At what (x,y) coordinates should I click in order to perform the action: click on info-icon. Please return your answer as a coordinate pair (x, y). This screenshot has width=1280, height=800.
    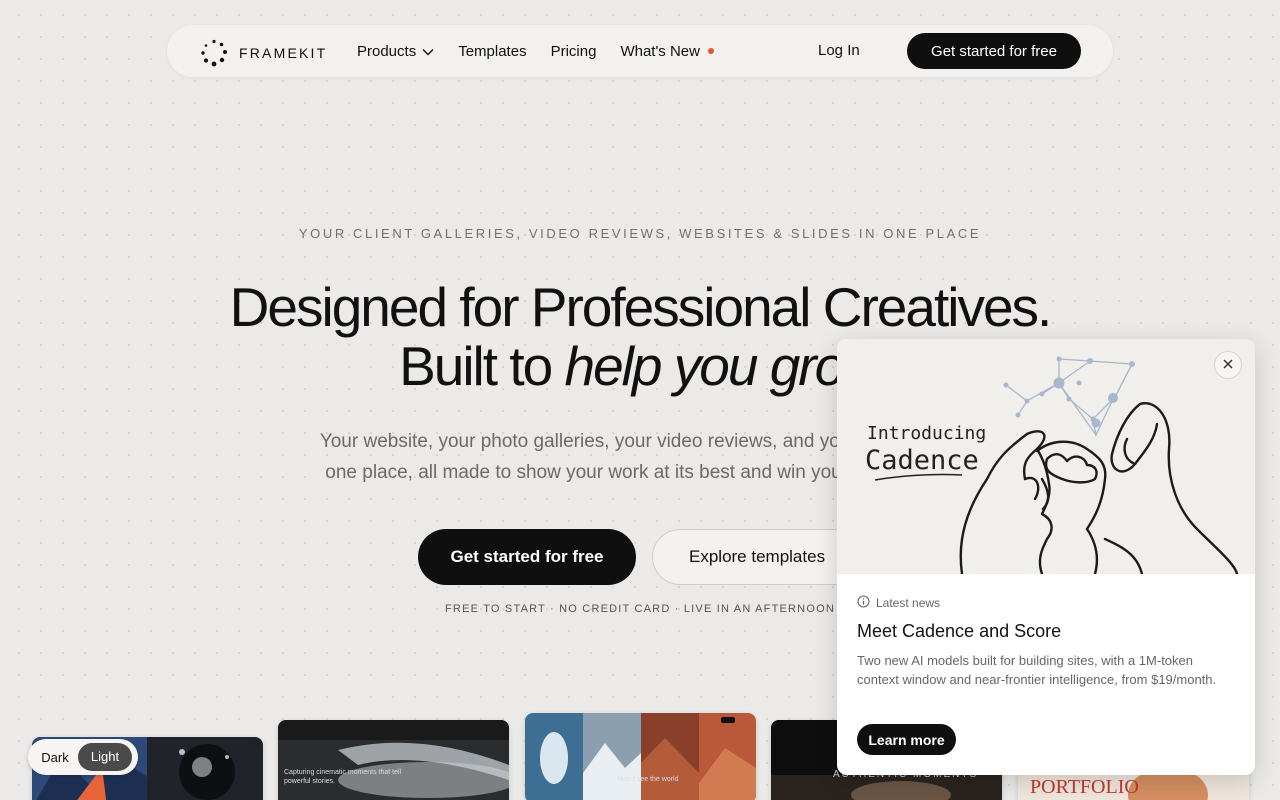
    Looking at the image, I should click on (863, 603).